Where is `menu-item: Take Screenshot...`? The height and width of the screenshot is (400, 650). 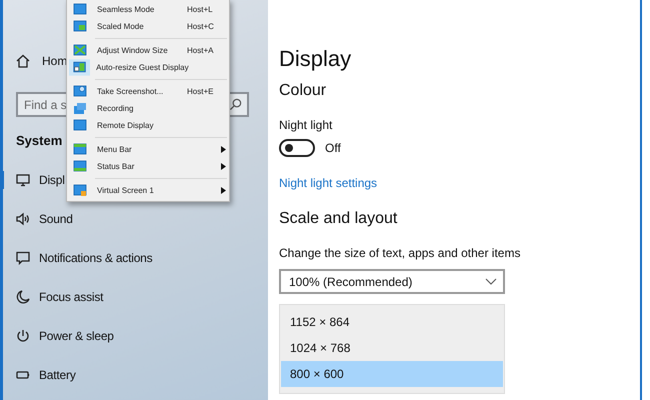
menu-item: Take Screenshot... is located at coordinates (142, 91).